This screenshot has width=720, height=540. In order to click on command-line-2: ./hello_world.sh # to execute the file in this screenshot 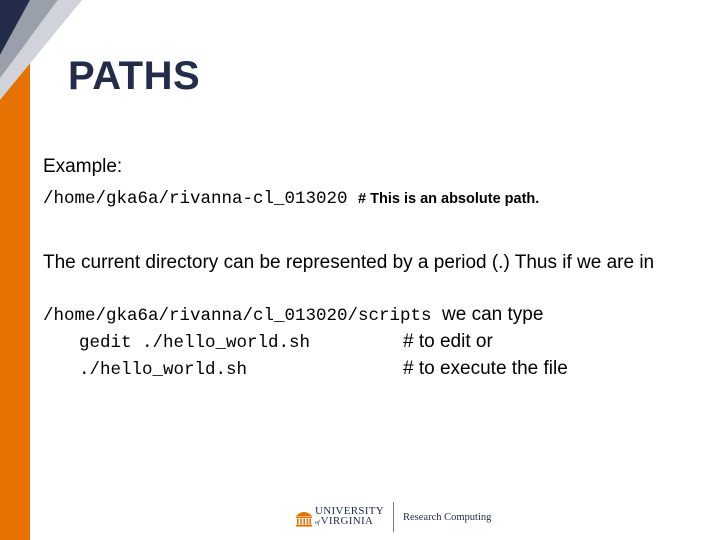, I will do `click(323, 369)`.